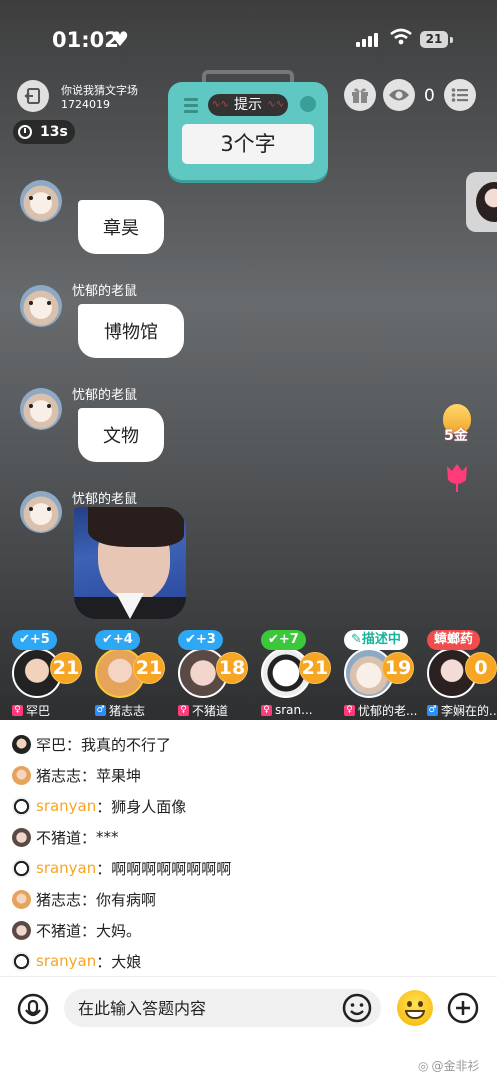  Describe the element at coordinates (456, 436) in the screenshot. I see `egg-gift-label: 5金` at that location.